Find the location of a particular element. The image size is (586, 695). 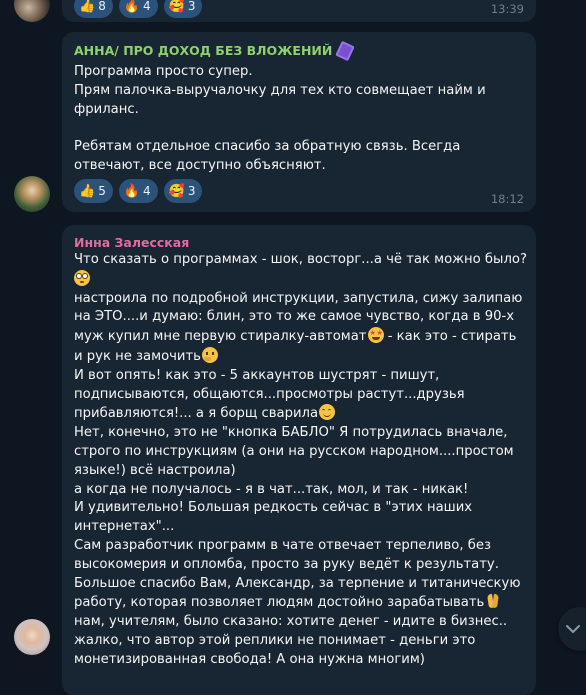

text-line: прибавляются!... а я борщ сварила is located at coordinates (300, 414).